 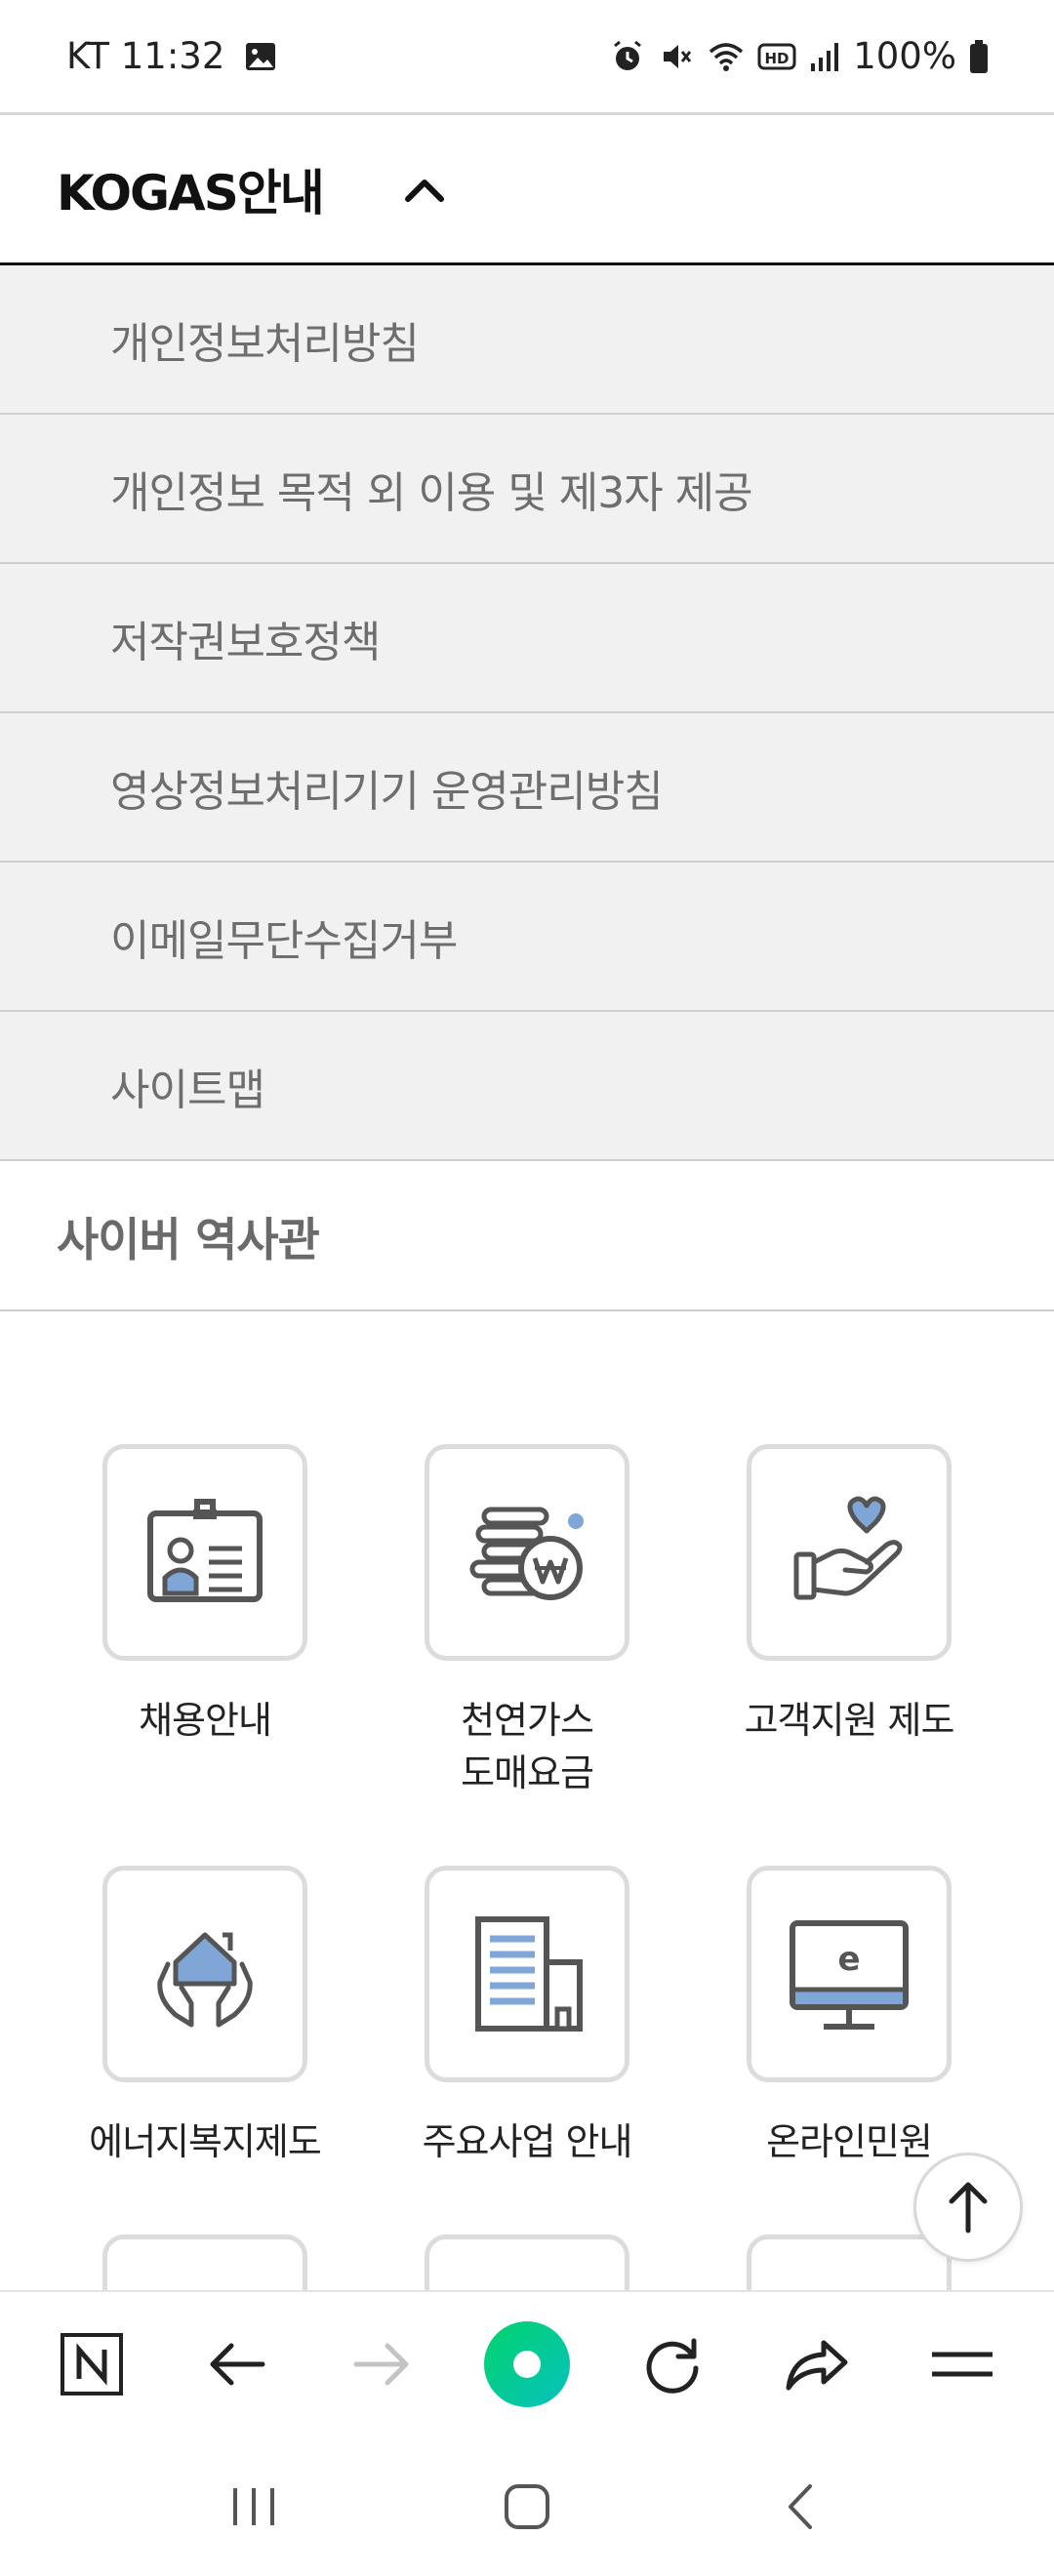 What do you see at coordinates (848, 1959) in the screenshot?
I see `svg-text: e` at bounding box center [848, 1959].